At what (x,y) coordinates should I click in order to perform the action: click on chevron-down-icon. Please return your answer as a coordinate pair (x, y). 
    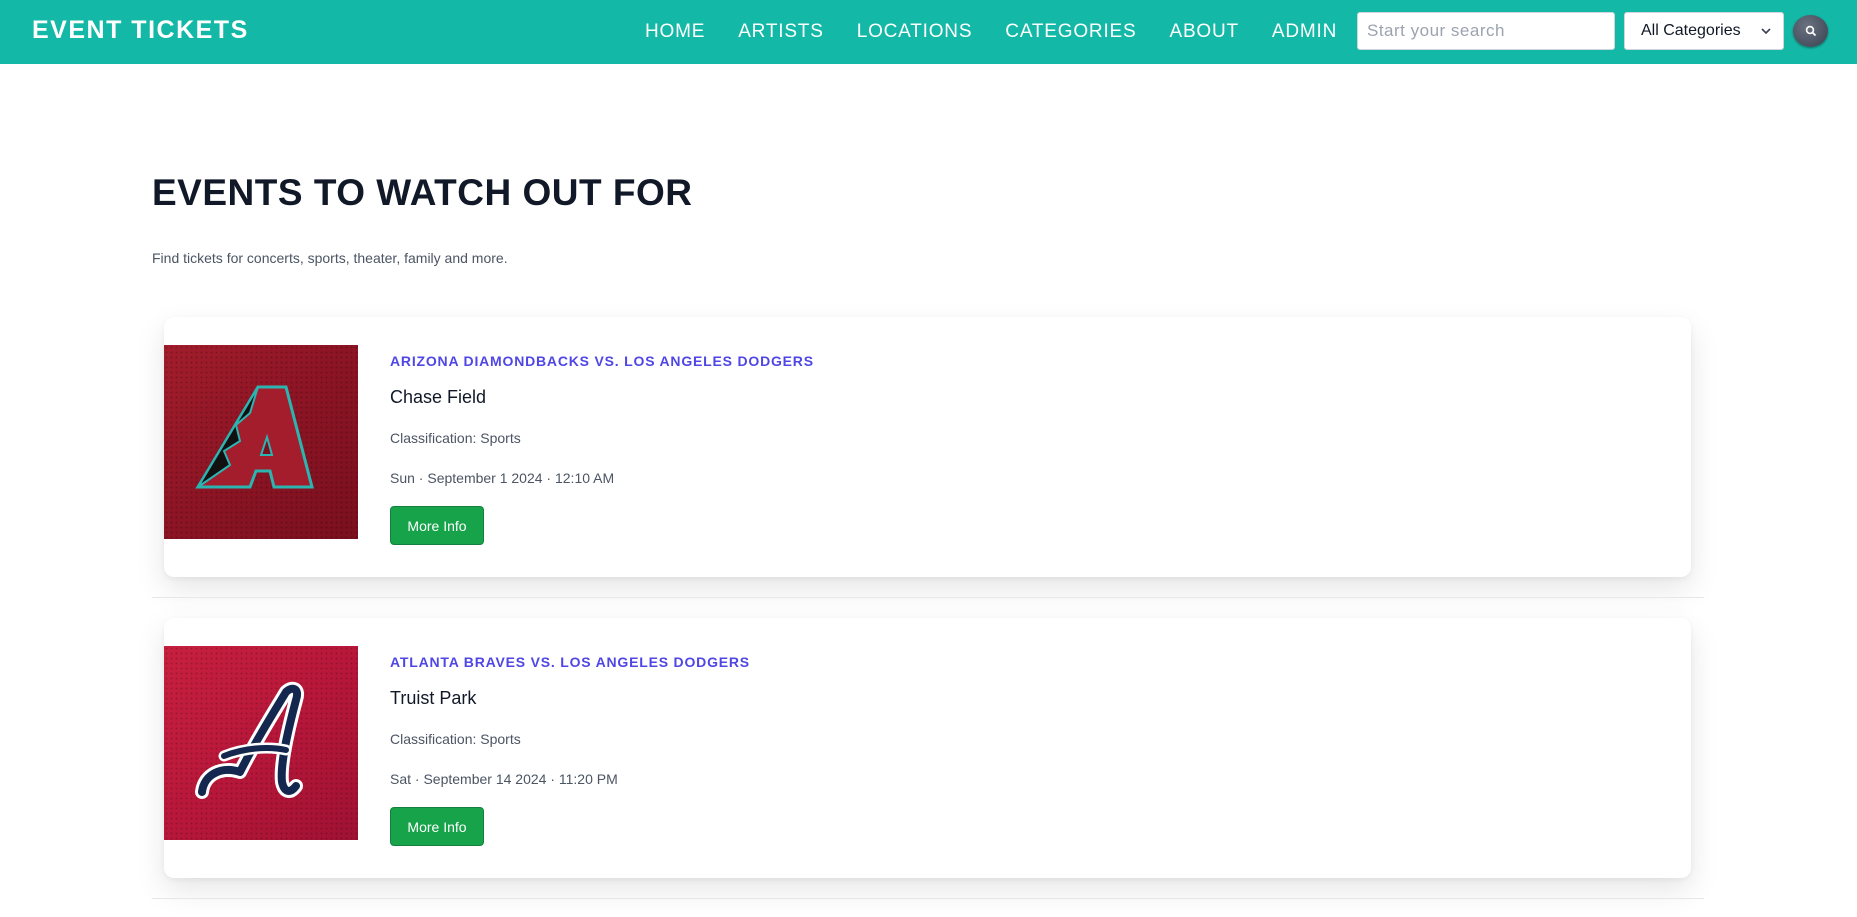
    Looking at the image, I should click on (1766, 31).